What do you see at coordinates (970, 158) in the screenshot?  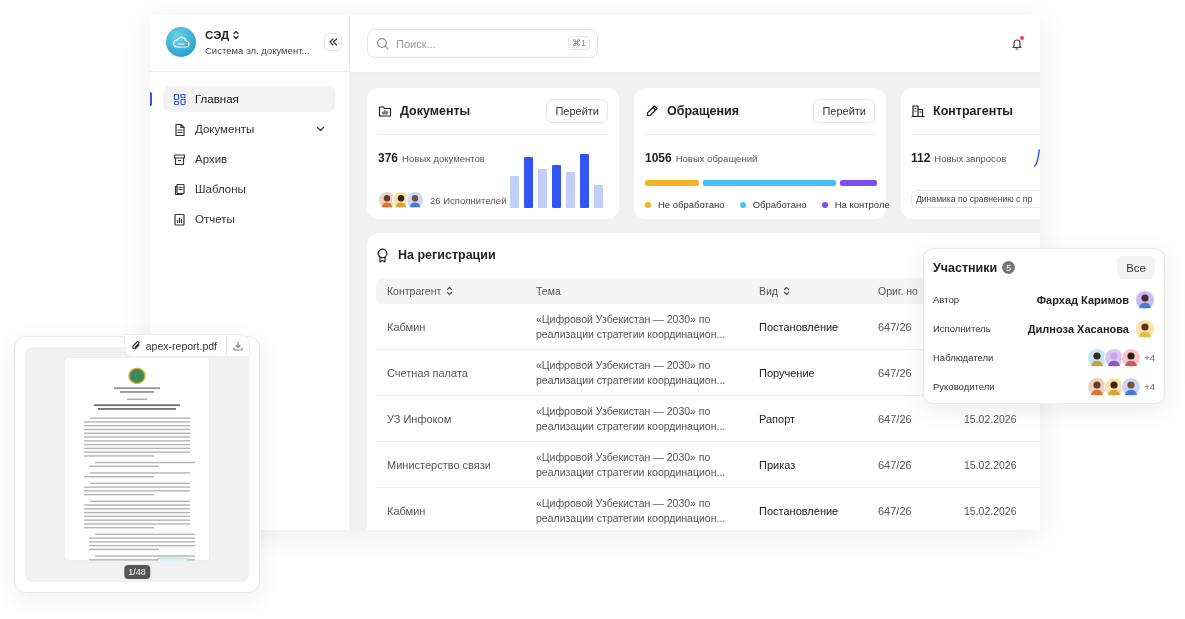 I see `count-label: Новых запросов` at bounding box center [970, 158].